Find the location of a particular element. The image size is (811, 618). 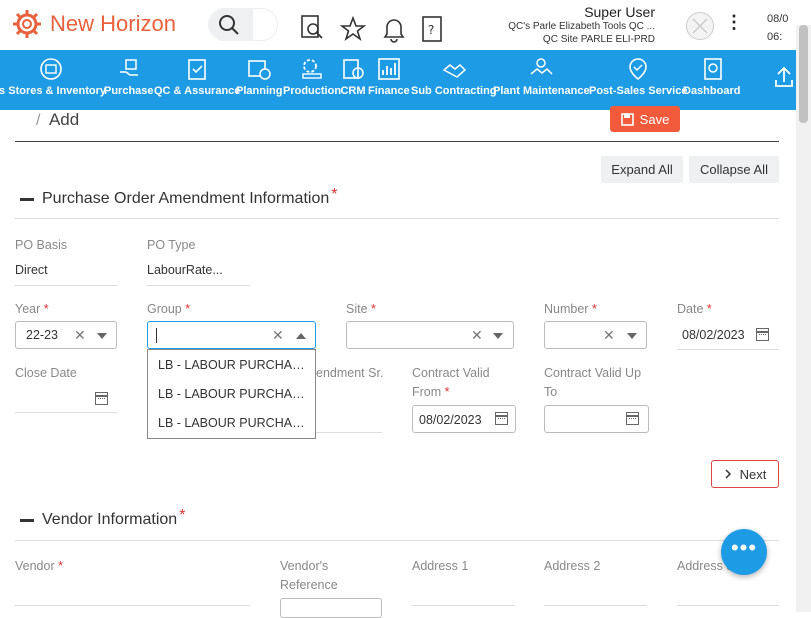

app-name: New Horizon is located at coordinates (113, 23).